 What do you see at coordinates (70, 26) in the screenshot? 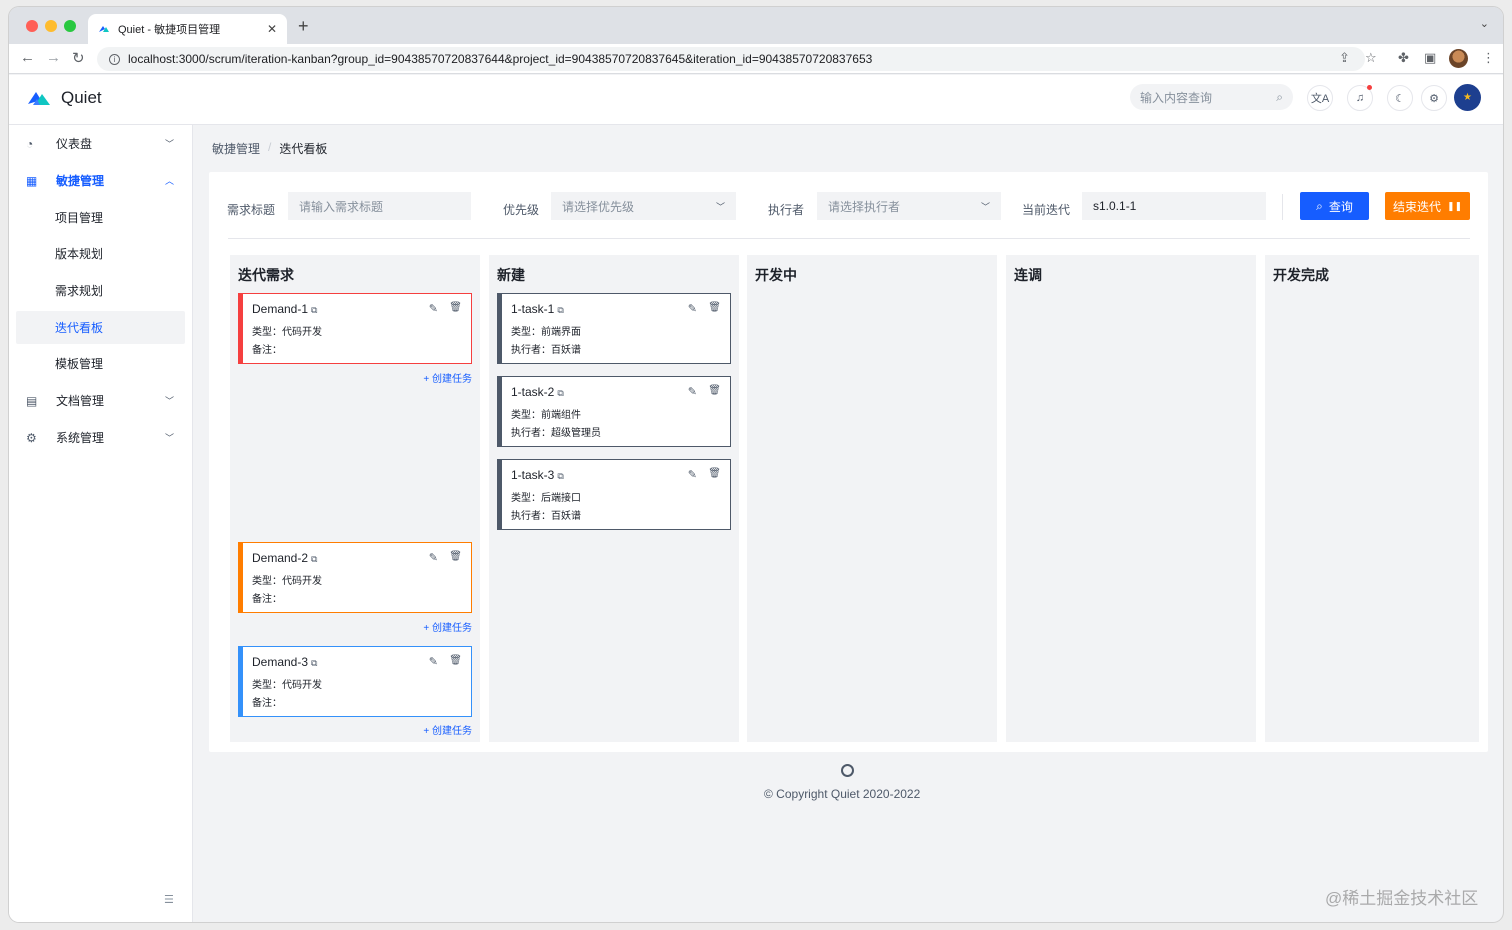
I see `maximize-window-button` at bounding box center [70, 26].